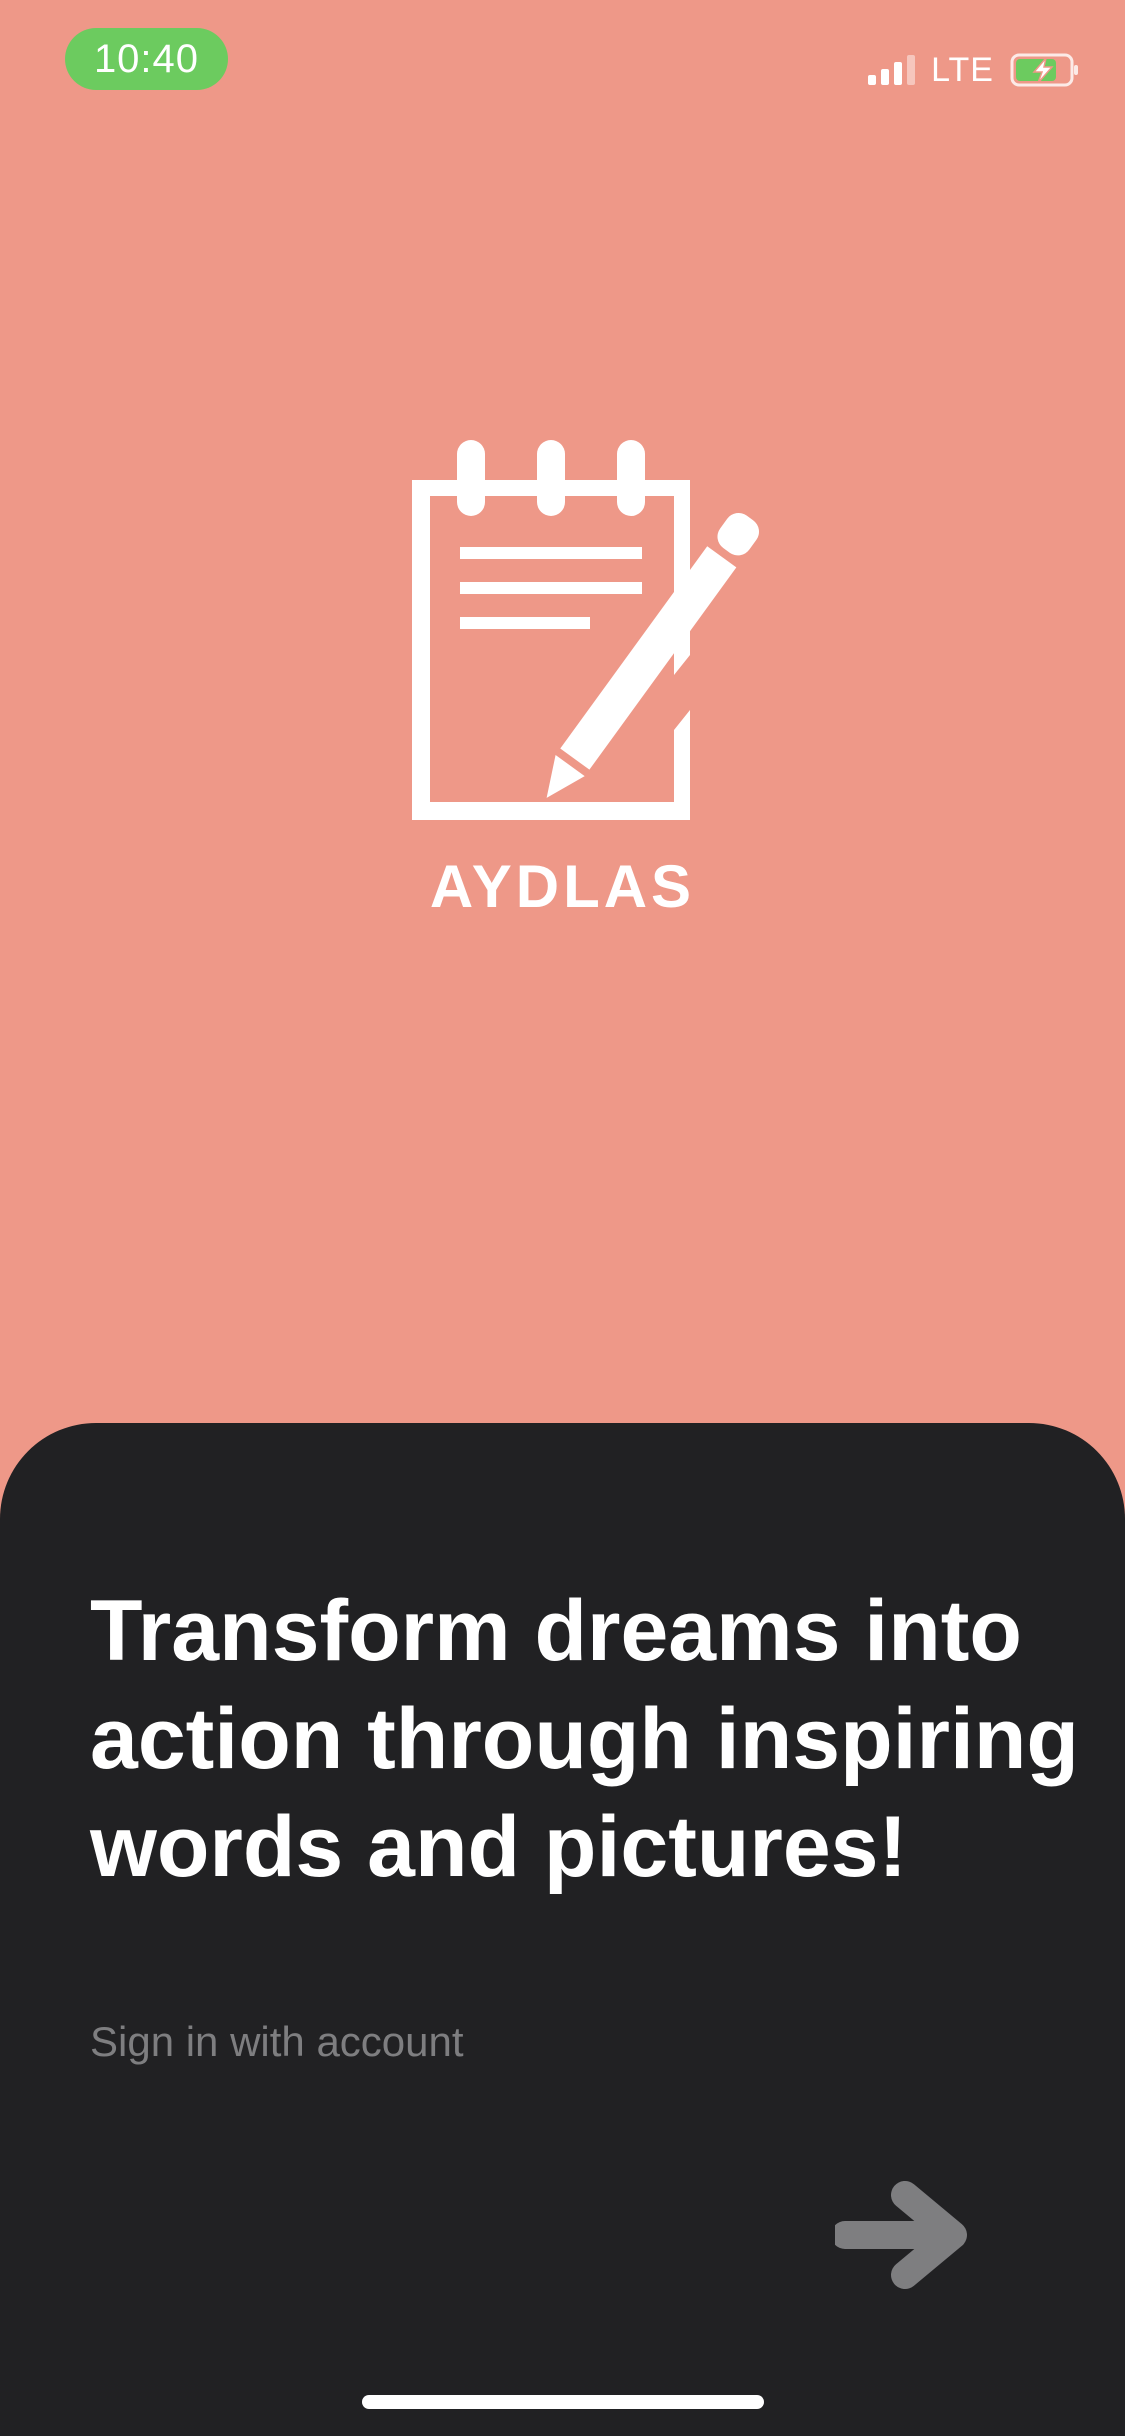  What do you see at coordinates (892, 70) in the screenshot?
I see `signal-icon` at bounding box center [892, 70].